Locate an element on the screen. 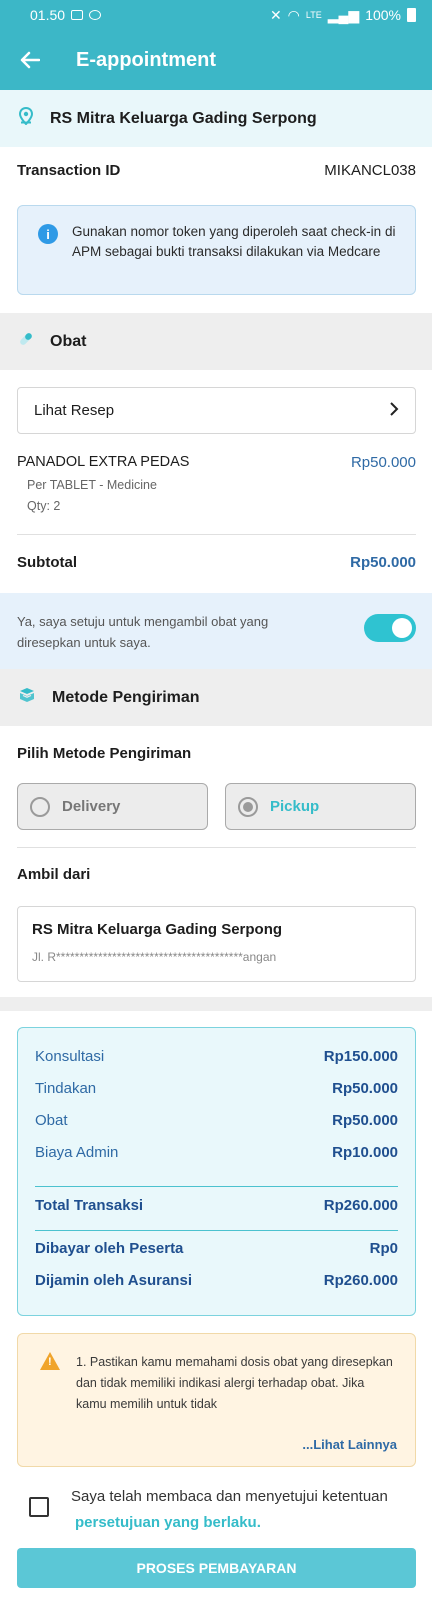 The width and height of the screenshot is (432, 1600). status-time: 01.50 is located at coordinates (48, 15).